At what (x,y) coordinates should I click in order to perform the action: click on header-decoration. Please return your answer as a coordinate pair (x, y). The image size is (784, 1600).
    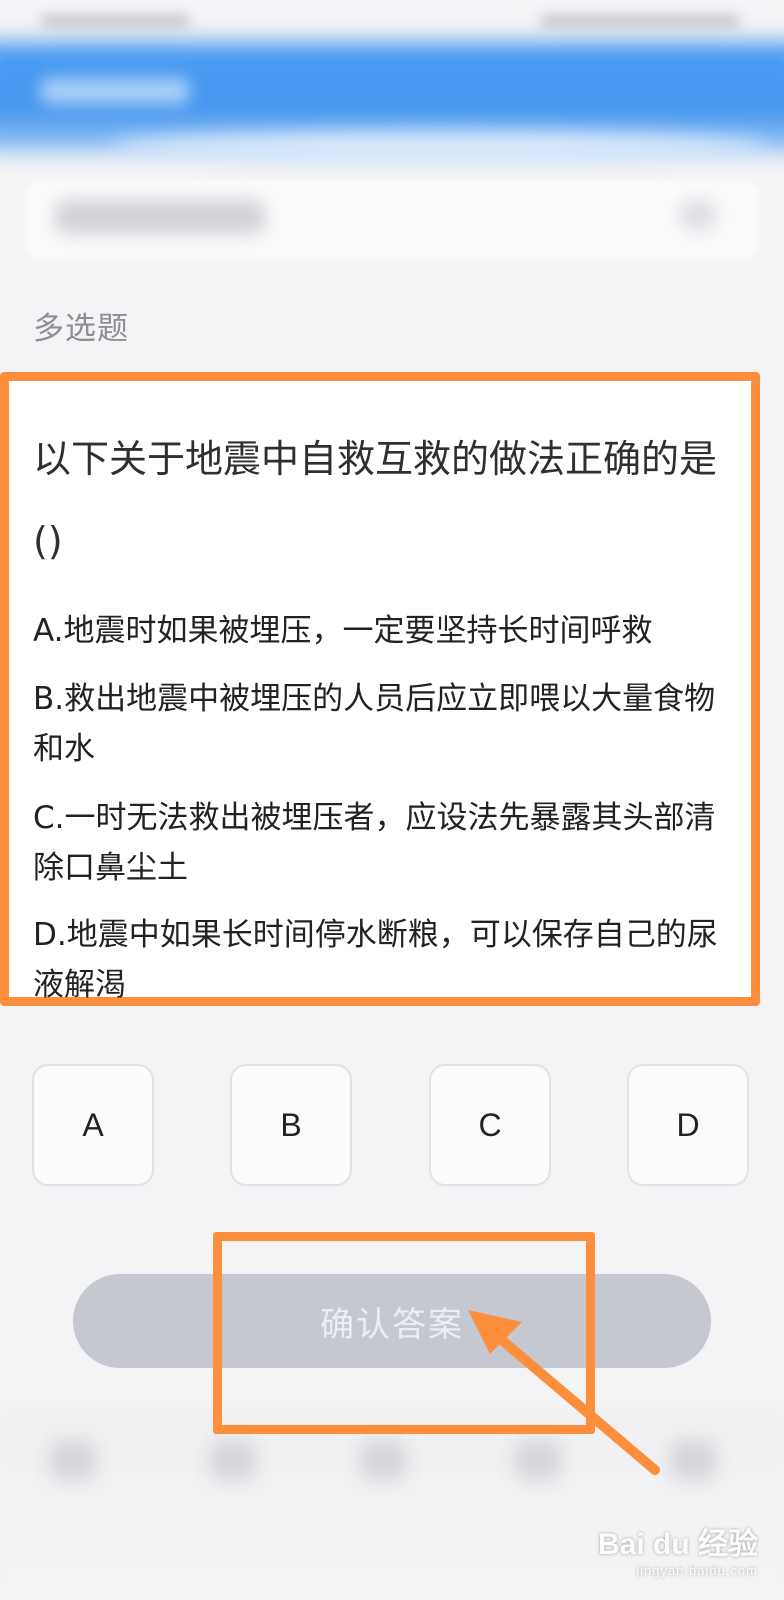
    Looking at the image, I should click on (440, 147).